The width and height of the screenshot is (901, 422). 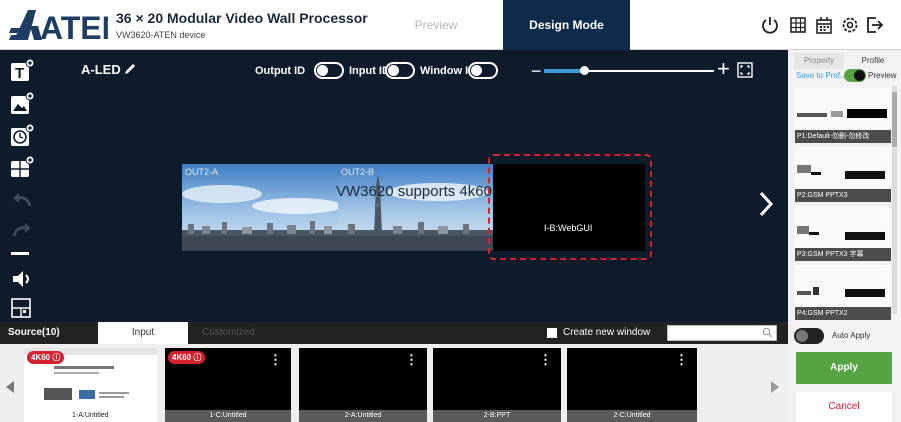 I want to click on profile-card: ⋮ P2:GSM PPTX3, so click(x=843, y=174).